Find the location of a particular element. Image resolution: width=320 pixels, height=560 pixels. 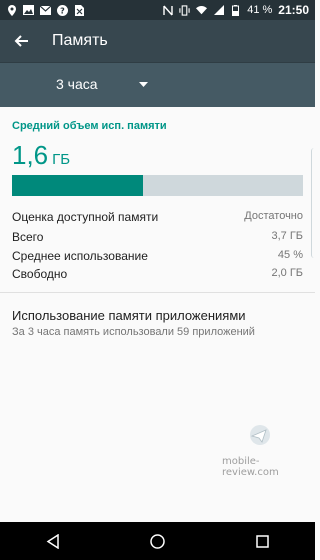

stat-label: Всего is located at coordinates (28, 237).